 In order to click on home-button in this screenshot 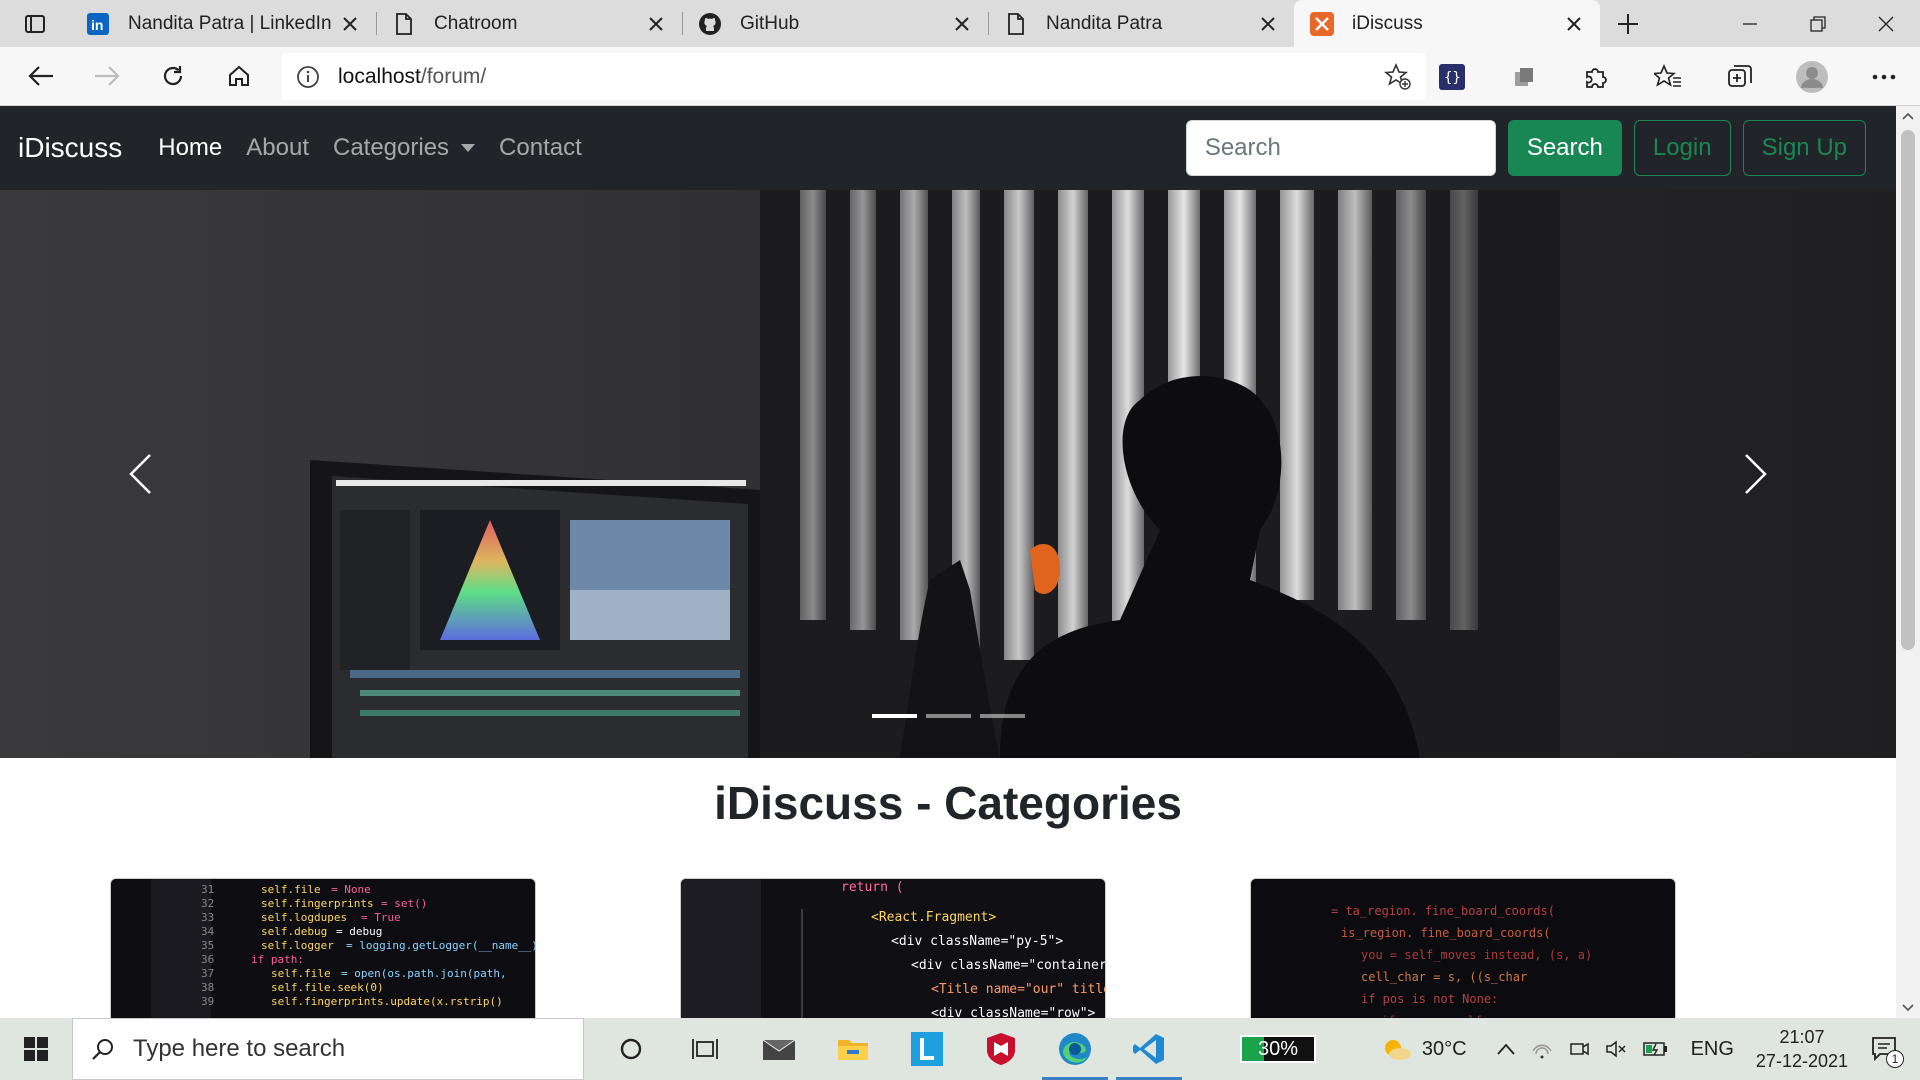, I will do `click(239, 76)`.